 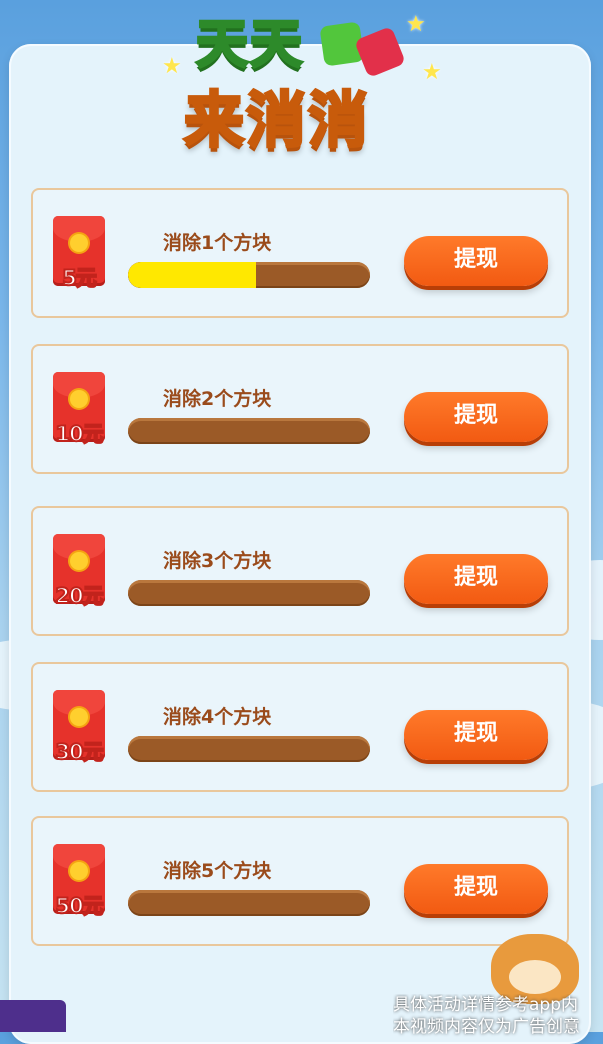 I want to click on red-envelope-icon: 10元, so click(x=79, y=409).